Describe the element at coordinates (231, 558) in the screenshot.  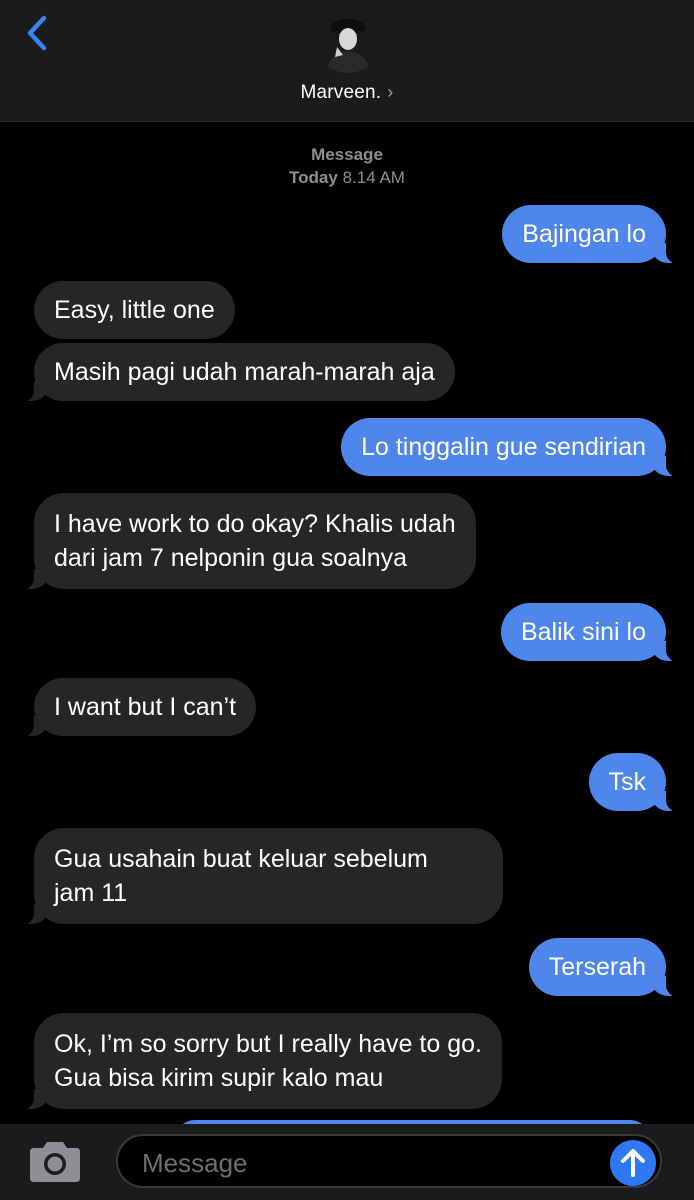
I see `message-text-line: dari jam 7 nelponin gua soalnya` at that location.